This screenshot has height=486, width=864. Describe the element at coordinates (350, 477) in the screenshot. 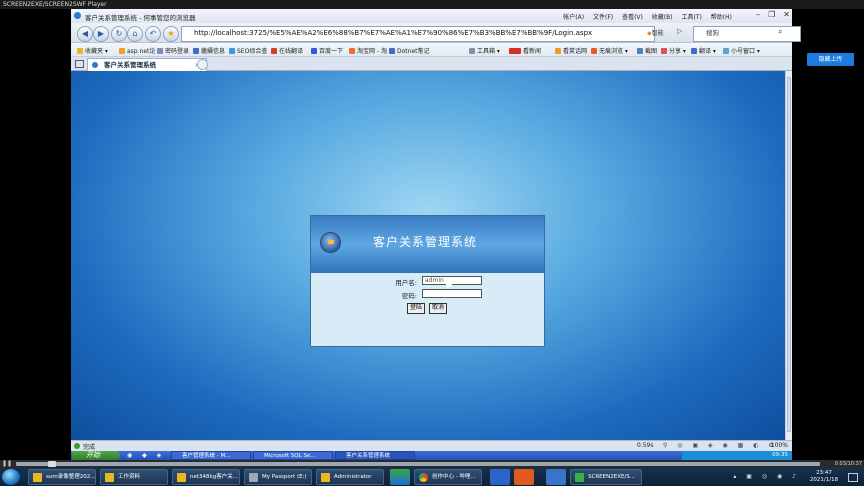

I see `taskbar-item-admin: Administrator` at that location.